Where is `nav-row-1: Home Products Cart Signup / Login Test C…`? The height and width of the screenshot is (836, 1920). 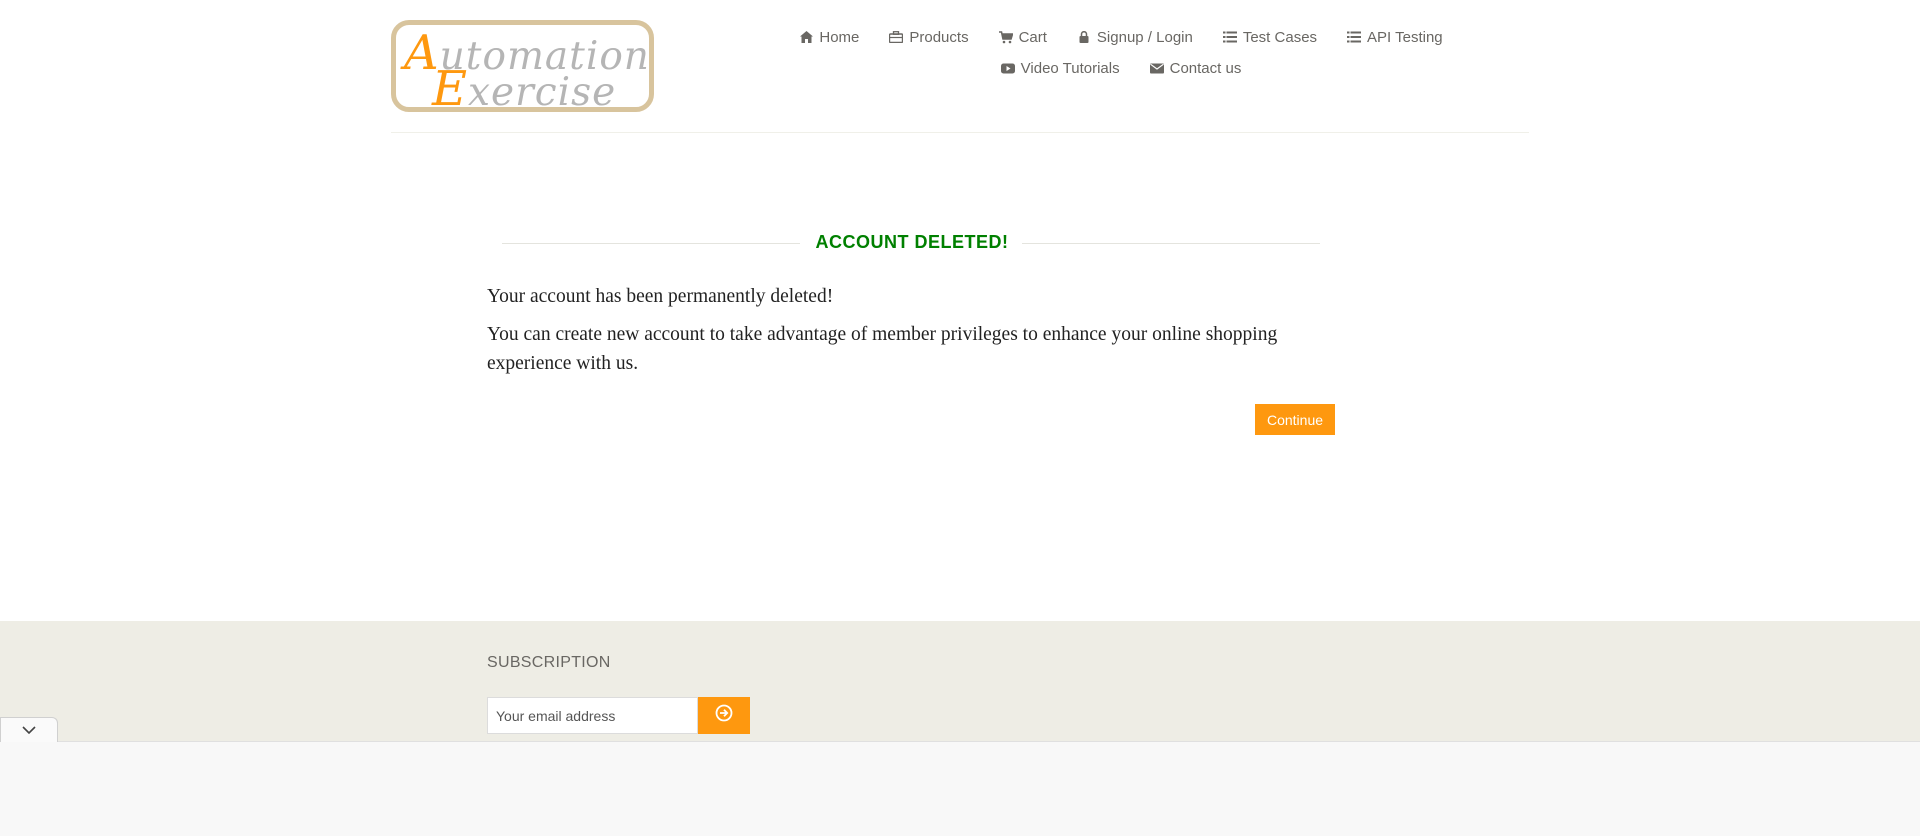
nav-row-1: Home Products Cart Signup / Login Test C… is located at coordinates (1121, 37).